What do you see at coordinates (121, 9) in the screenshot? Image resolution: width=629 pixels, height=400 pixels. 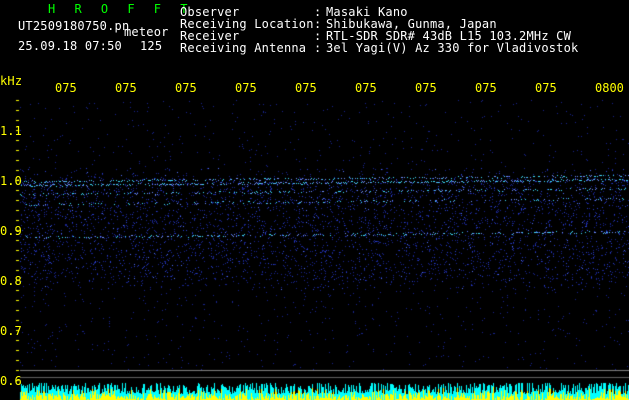 I see `app-title: H R O F F T` at bounding box center [121, 9].